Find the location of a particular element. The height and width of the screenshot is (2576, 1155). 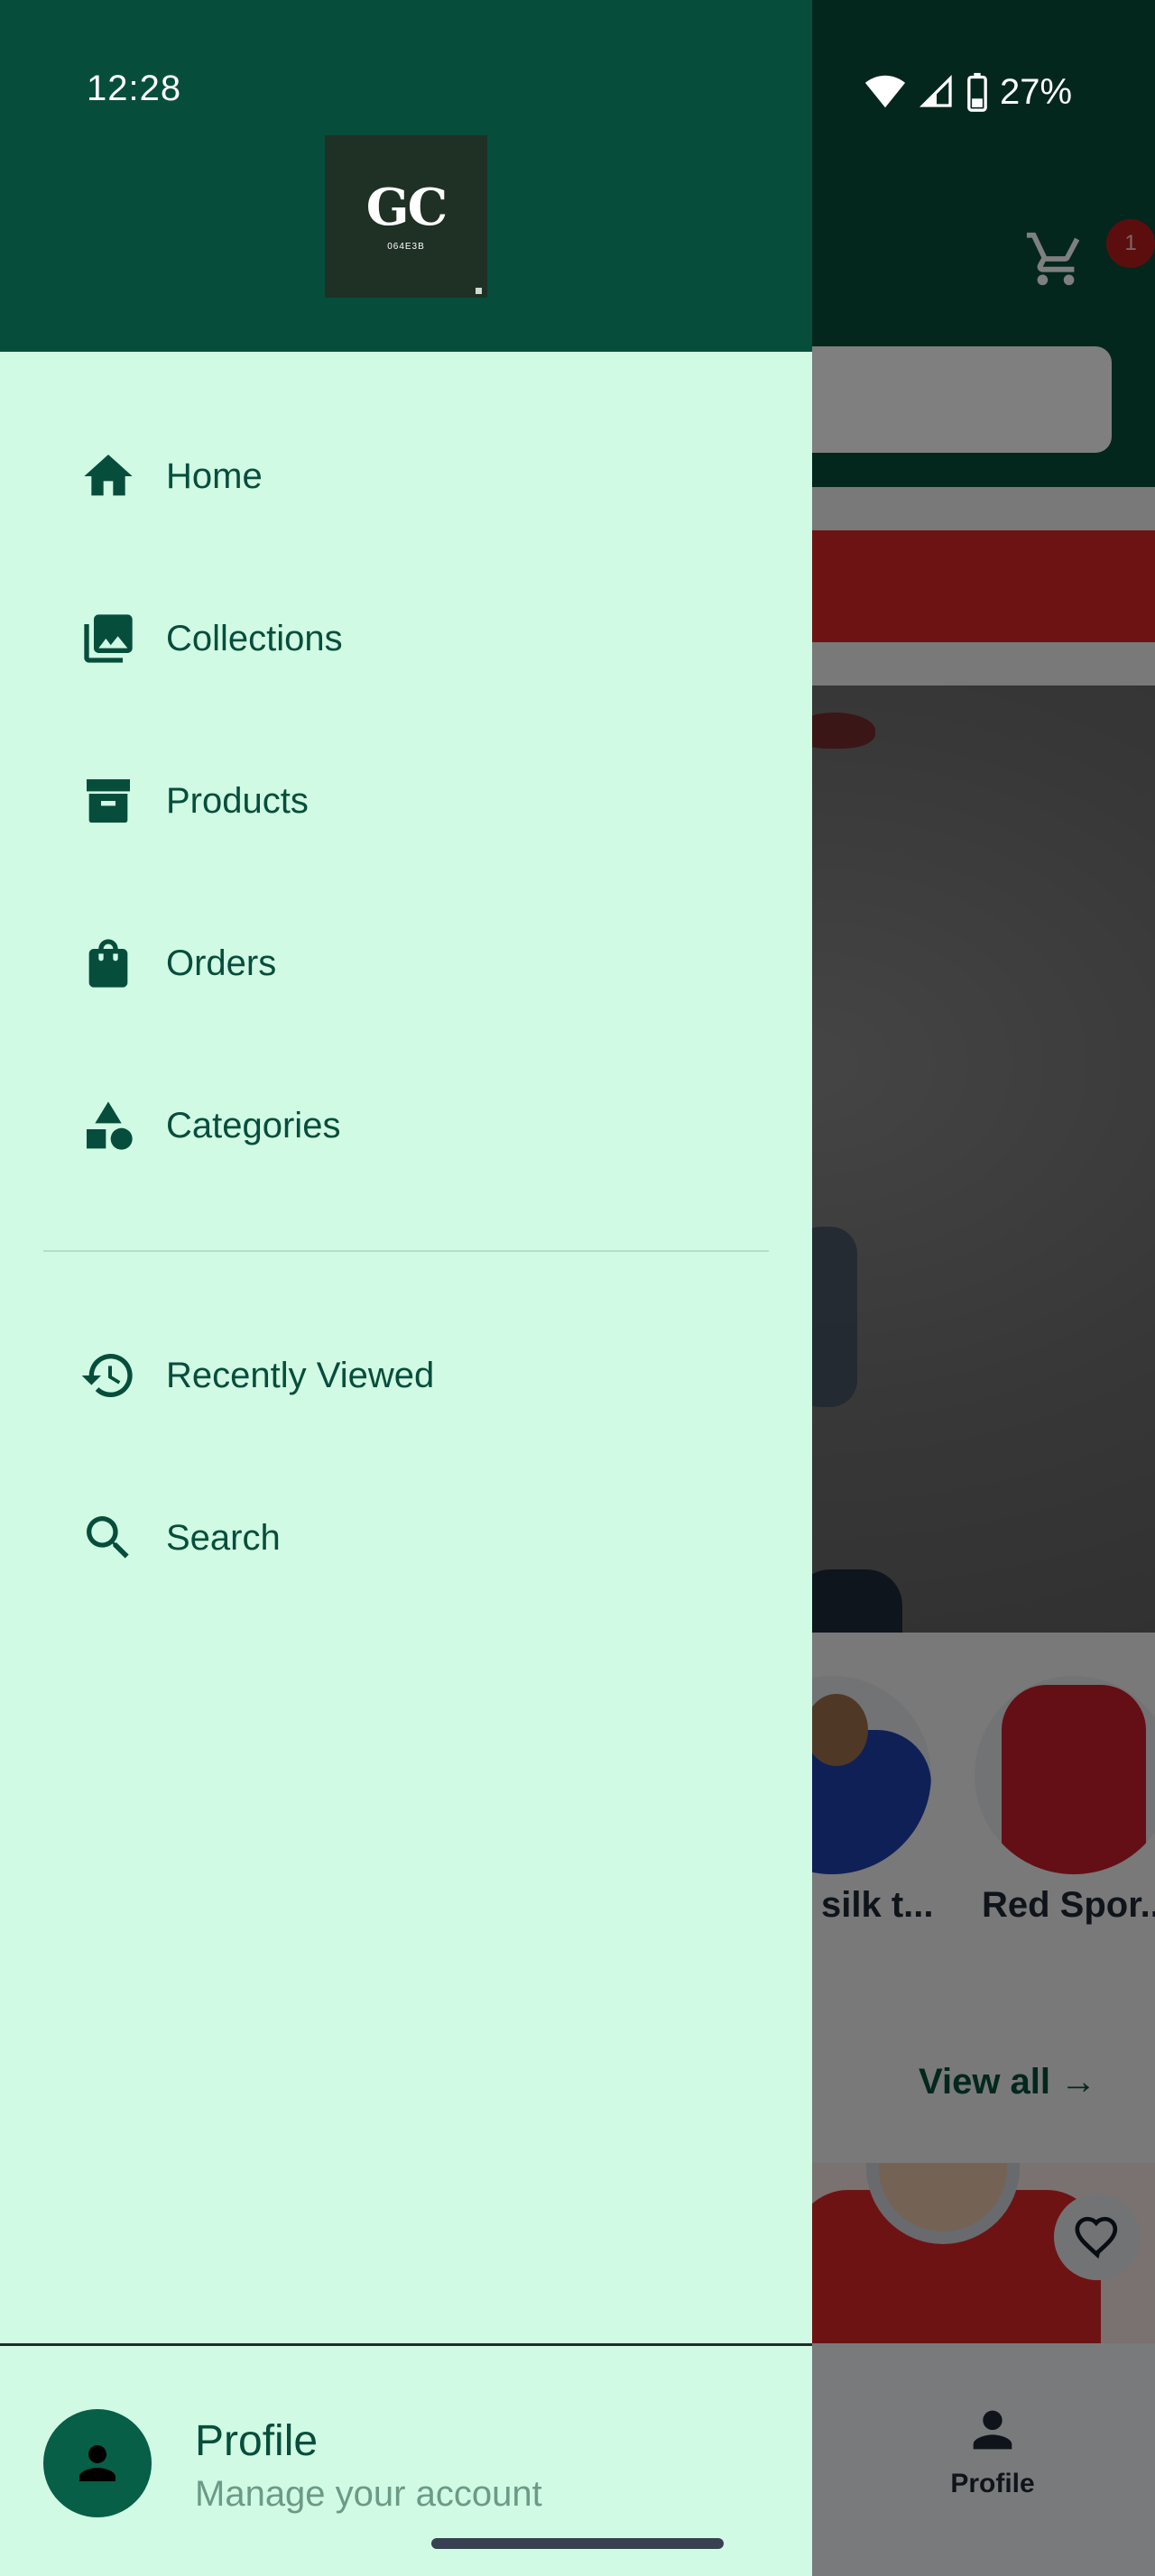

drawer-item-label: Recently Viewed is located at coordinates (300, 1375).